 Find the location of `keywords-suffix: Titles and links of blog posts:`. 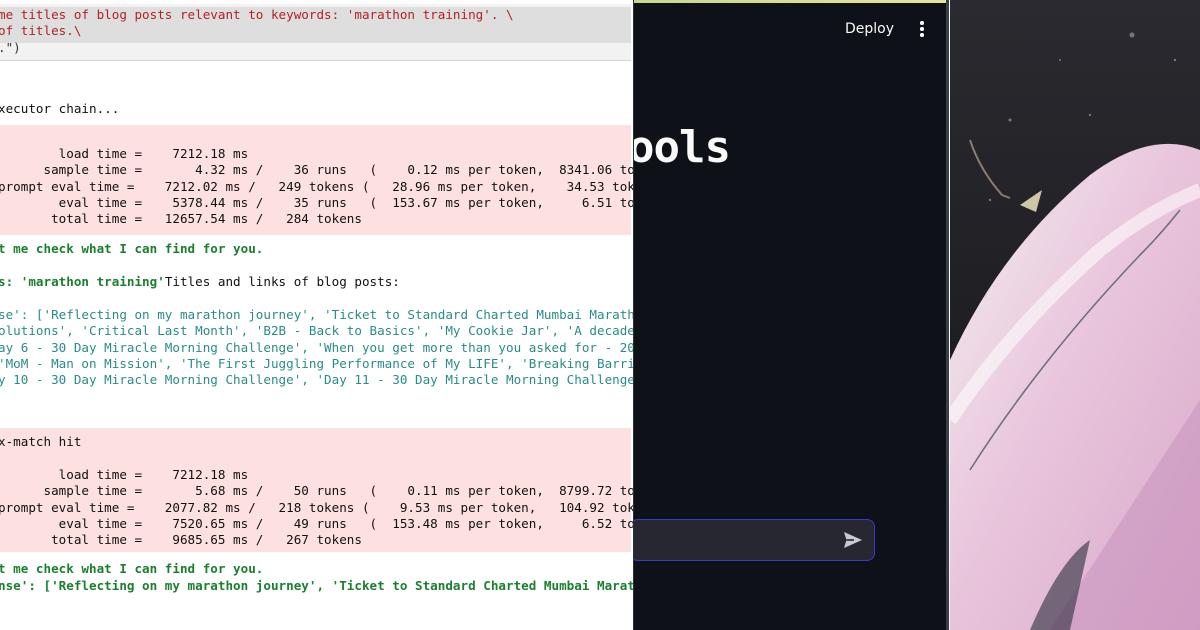

keywords-suffix: Titles and links of blog posts: is located at coordinates (282, 281).